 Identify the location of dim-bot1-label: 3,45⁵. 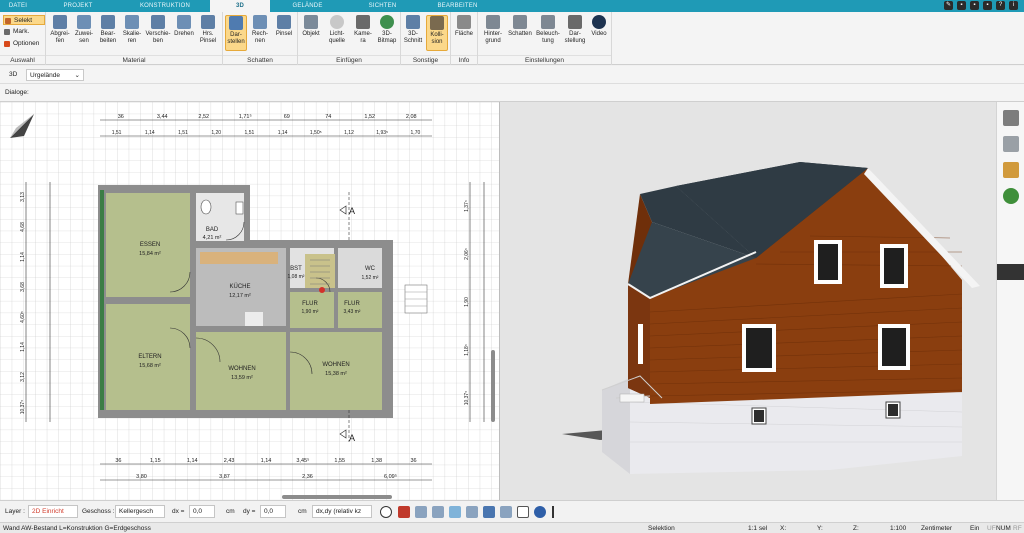
(302, 460).